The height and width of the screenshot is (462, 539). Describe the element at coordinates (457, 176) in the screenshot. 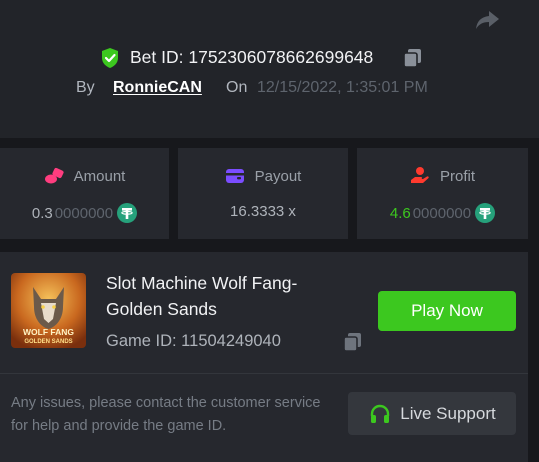

I see `profit-label: Profit` at that location.